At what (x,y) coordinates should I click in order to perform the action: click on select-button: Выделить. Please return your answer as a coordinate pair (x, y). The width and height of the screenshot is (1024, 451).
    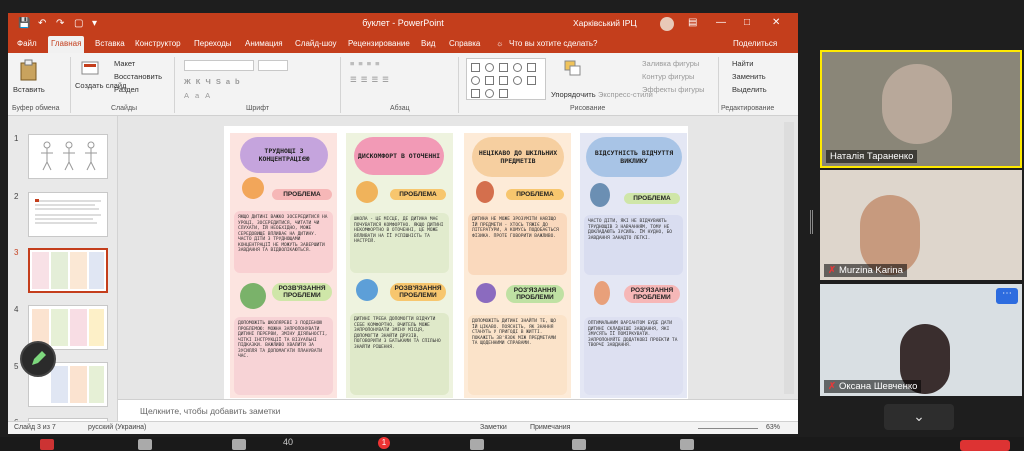
    Looking at the image, I should click on (749, 89).